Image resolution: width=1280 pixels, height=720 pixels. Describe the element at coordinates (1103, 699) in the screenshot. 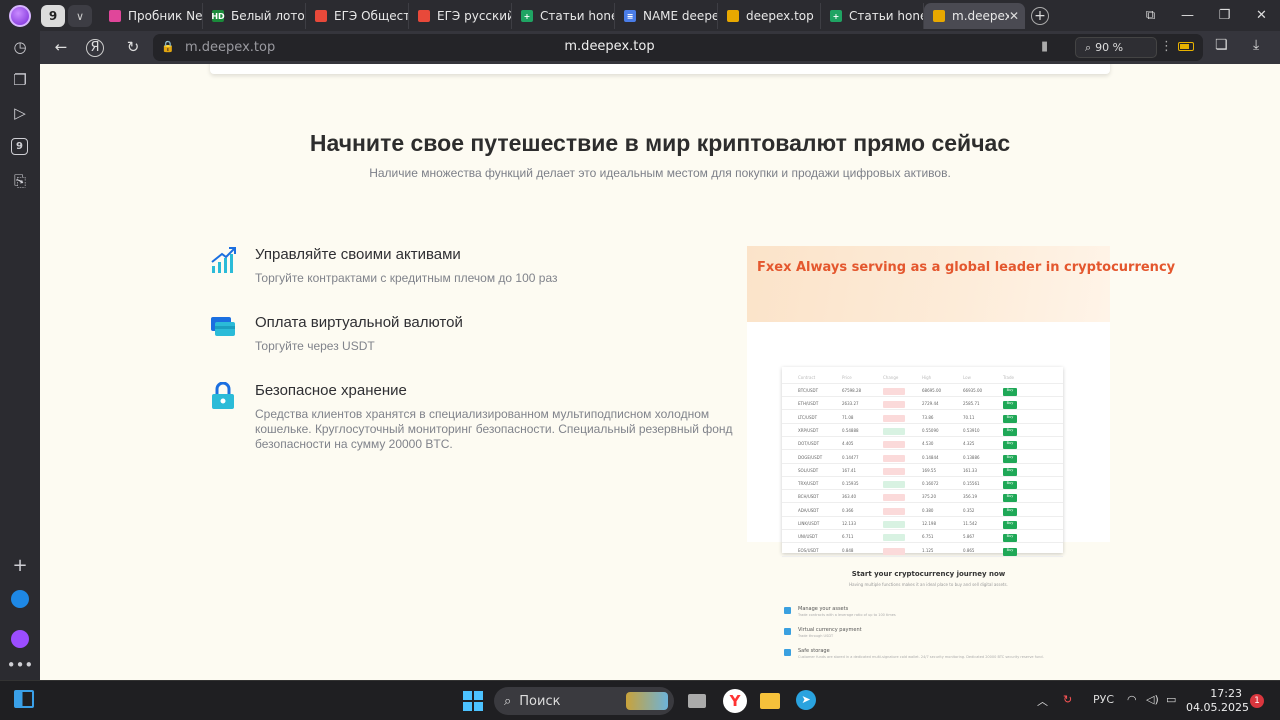

I see `language-indicator: РУС` at that location.